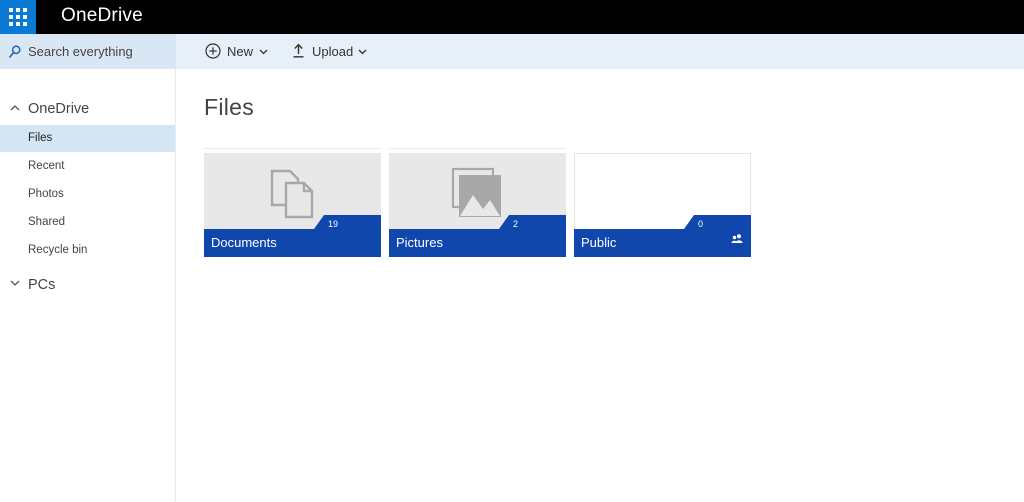 The height and width of the screenshot is (502, 1024). I want to click on page-title: Files, so click(229, 107).